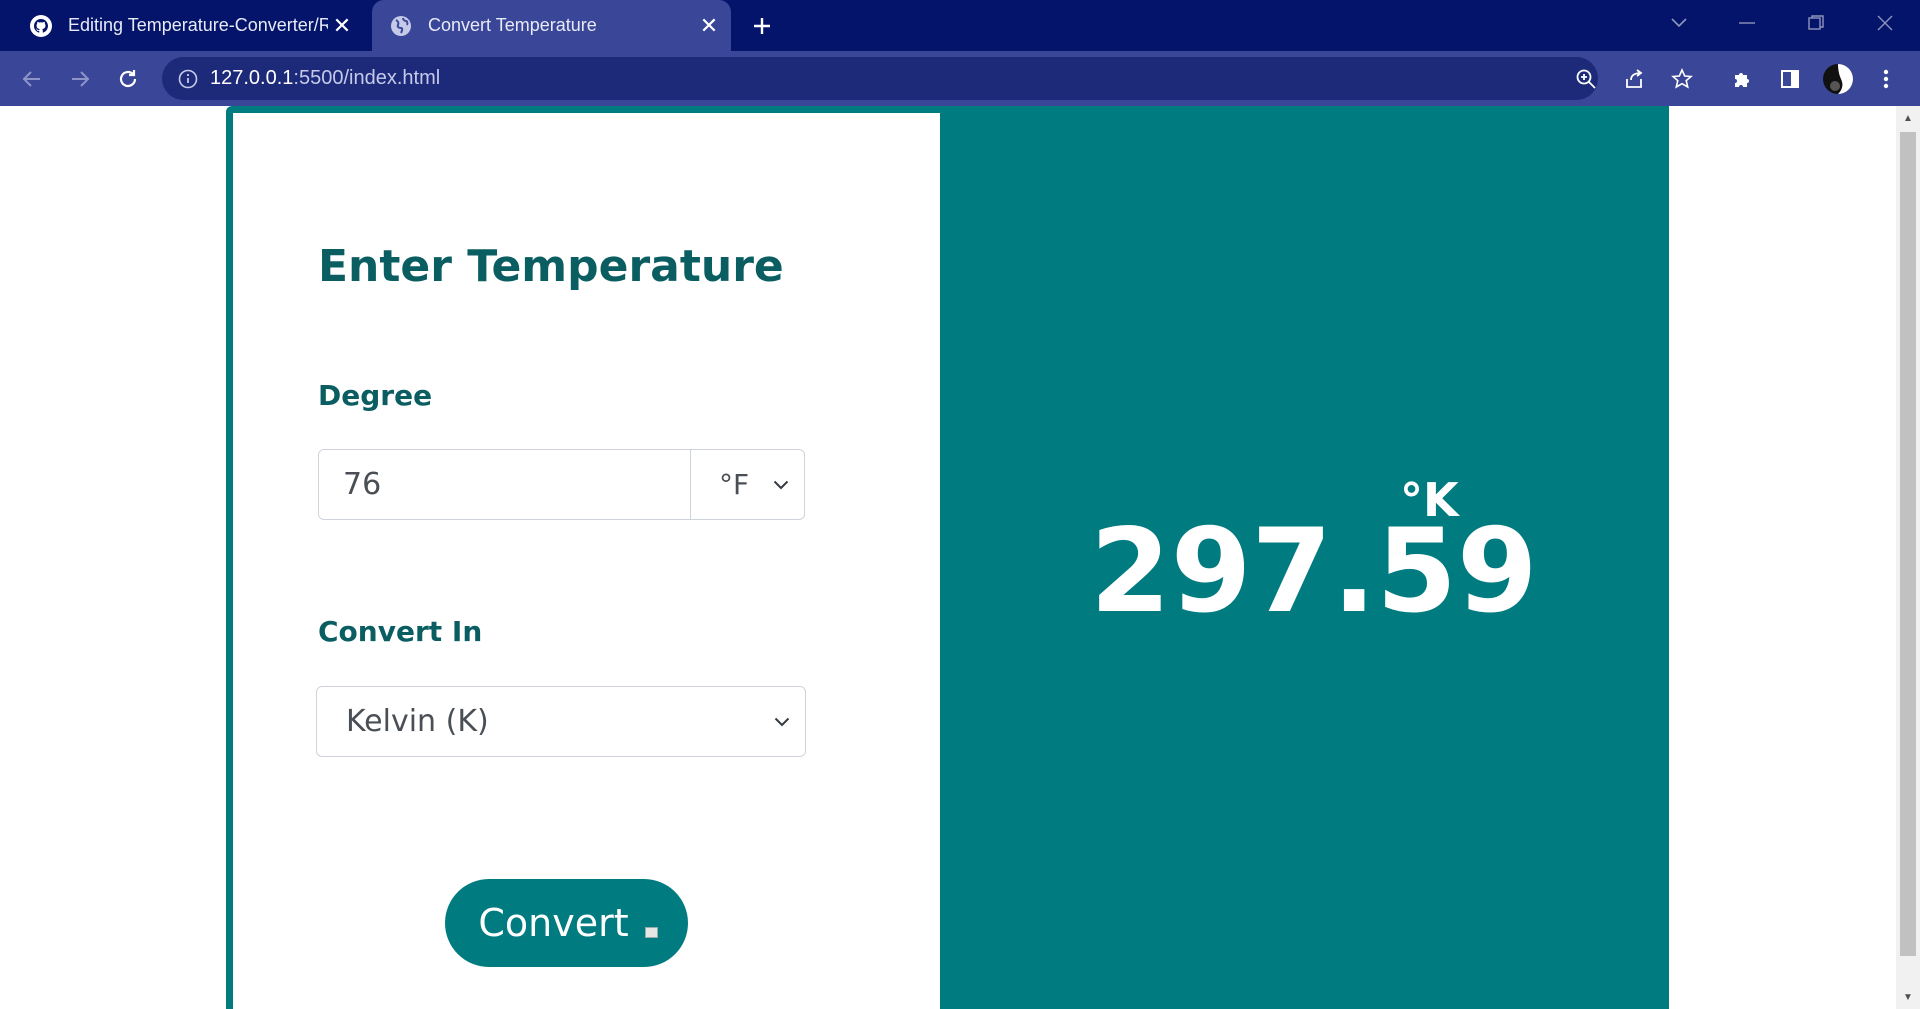 The image size is (1920, 1009). I want to click on convert-button-label: Convert, so click(553, 923).